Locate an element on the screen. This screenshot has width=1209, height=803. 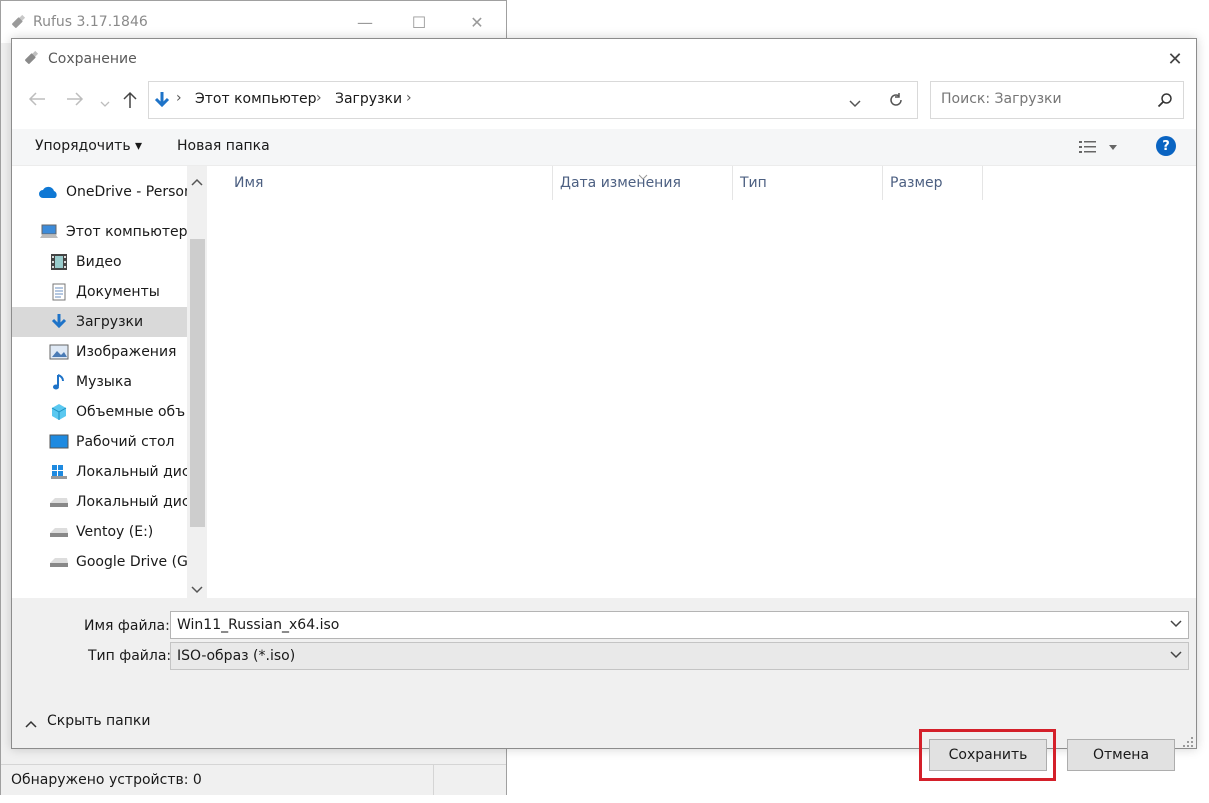
onedrive-icon is located at coordinates (49, 192).